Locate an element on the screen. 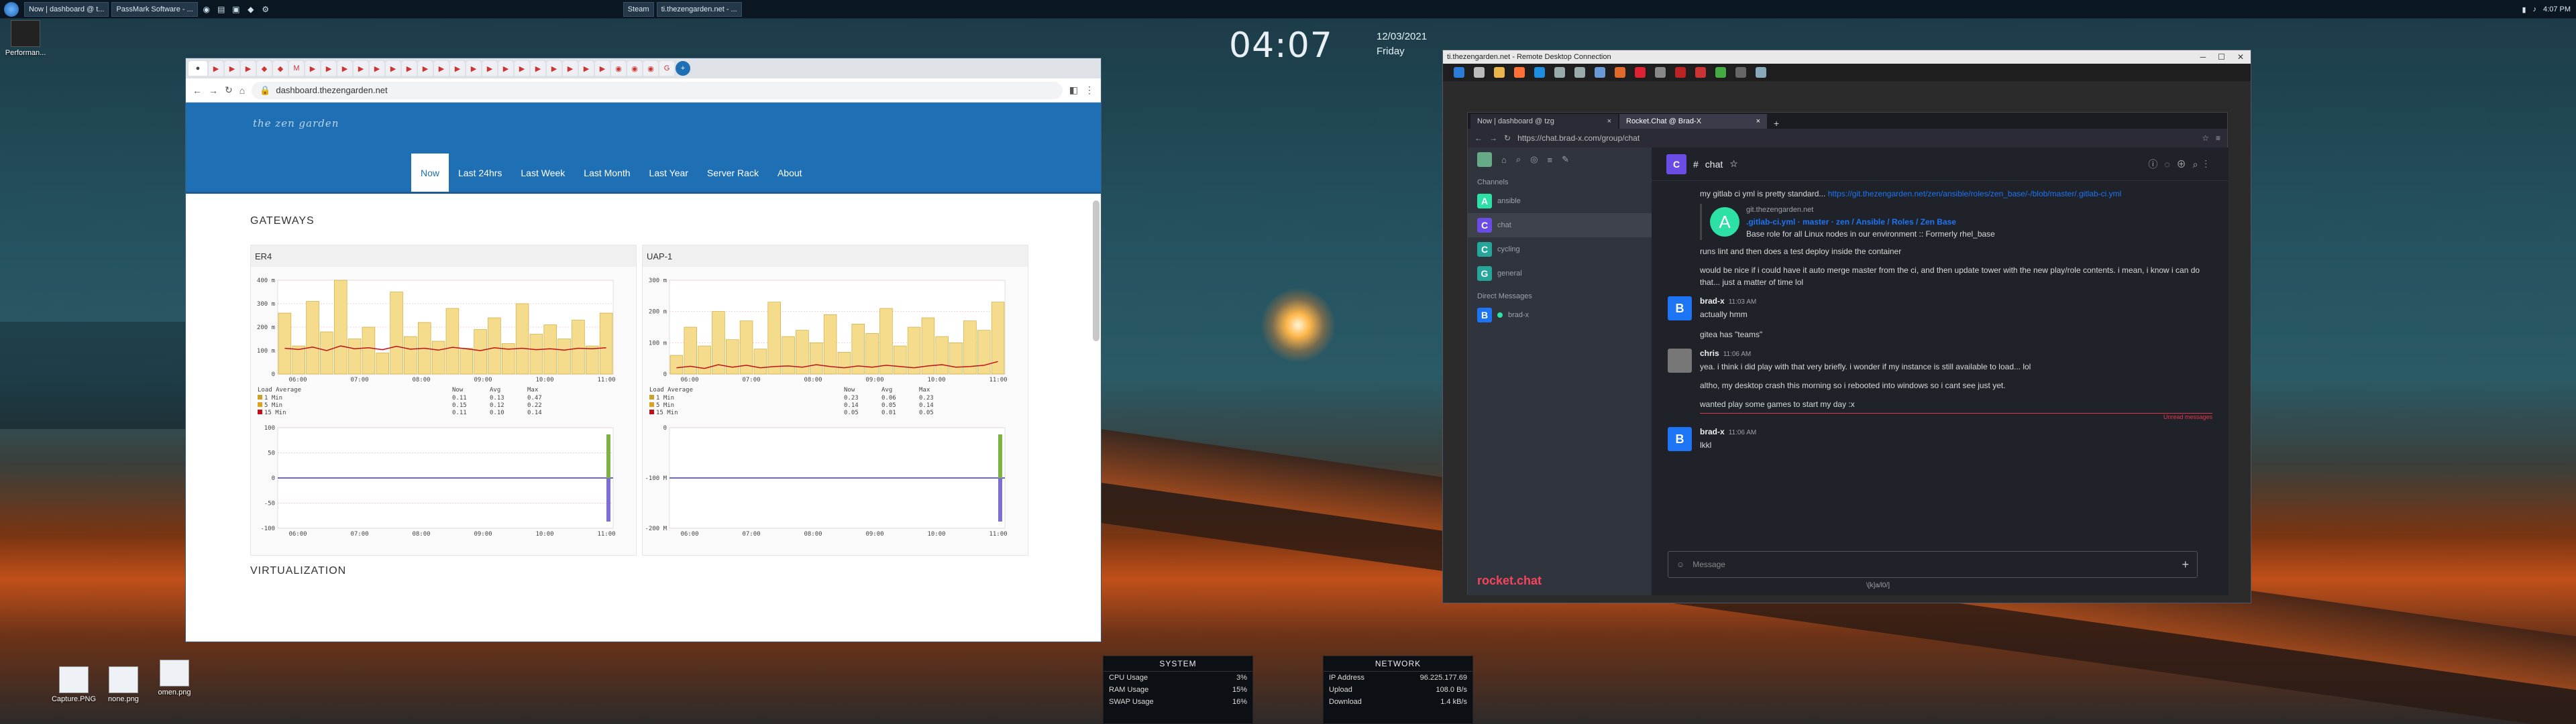 The width and height of the screenshot is (2576, 724). directory-icon: ◎ is located at coordinates (1534, 159).